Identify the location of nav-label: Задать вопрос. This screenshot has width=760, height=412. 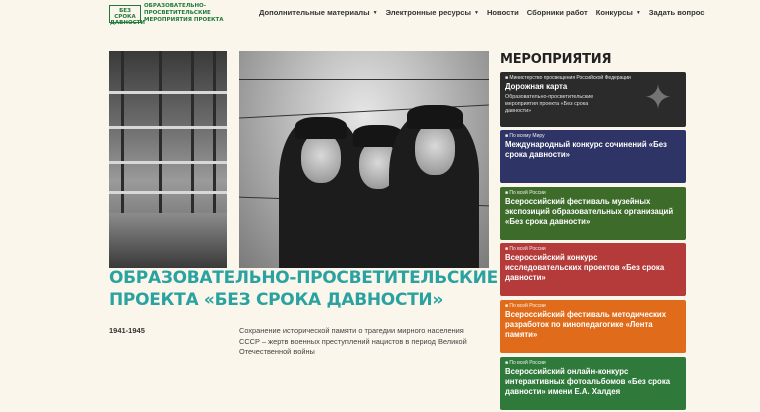
(676, 12).